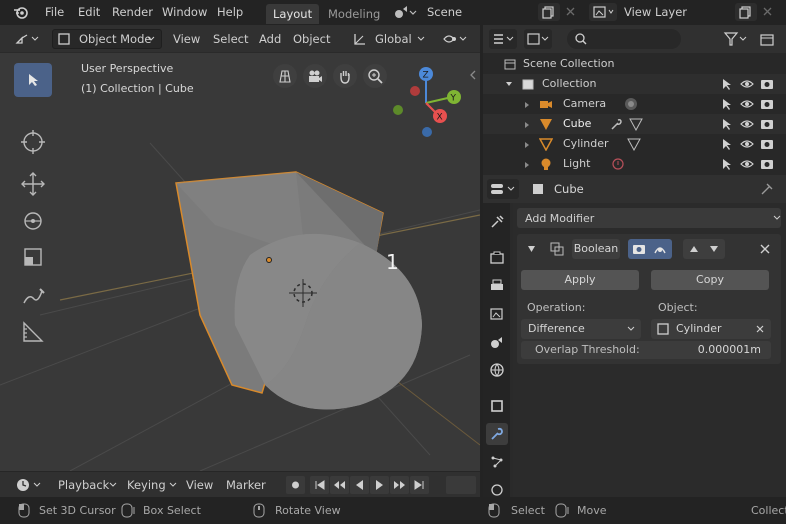  I want to click on pivot-point-icon, so click(455, 39).